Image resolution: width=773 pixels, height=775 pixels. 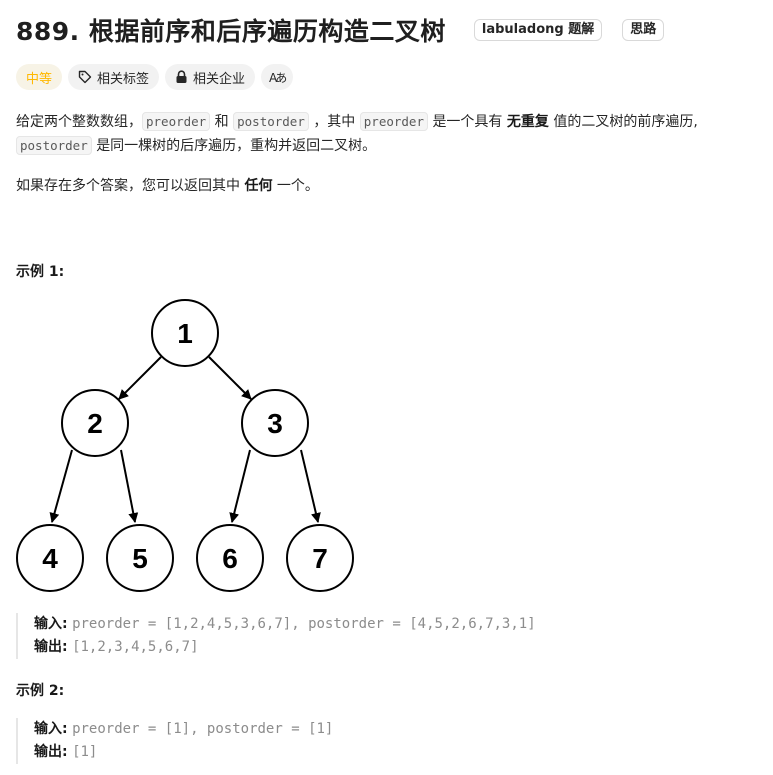 I want to click on description-line-3: 如果存在多个答案，您可以返回其中 任何 一个。, so click(x=167, y=186).